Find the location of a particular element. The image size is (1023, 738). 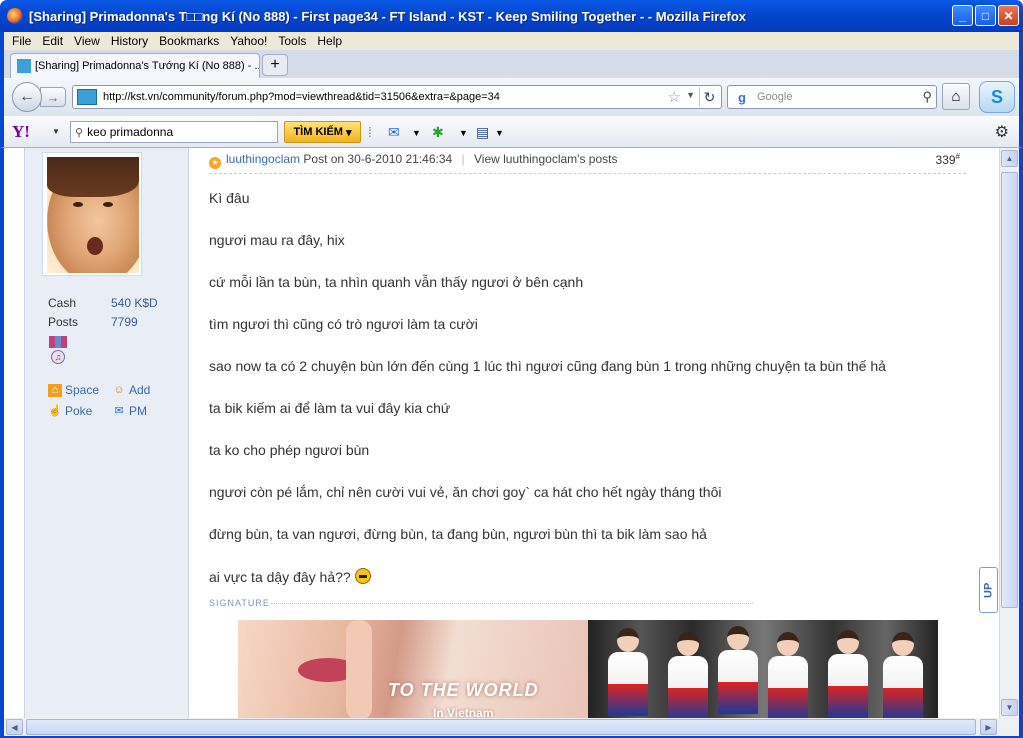

pm-link: ✉ PM is located at coordinates (144, 411).